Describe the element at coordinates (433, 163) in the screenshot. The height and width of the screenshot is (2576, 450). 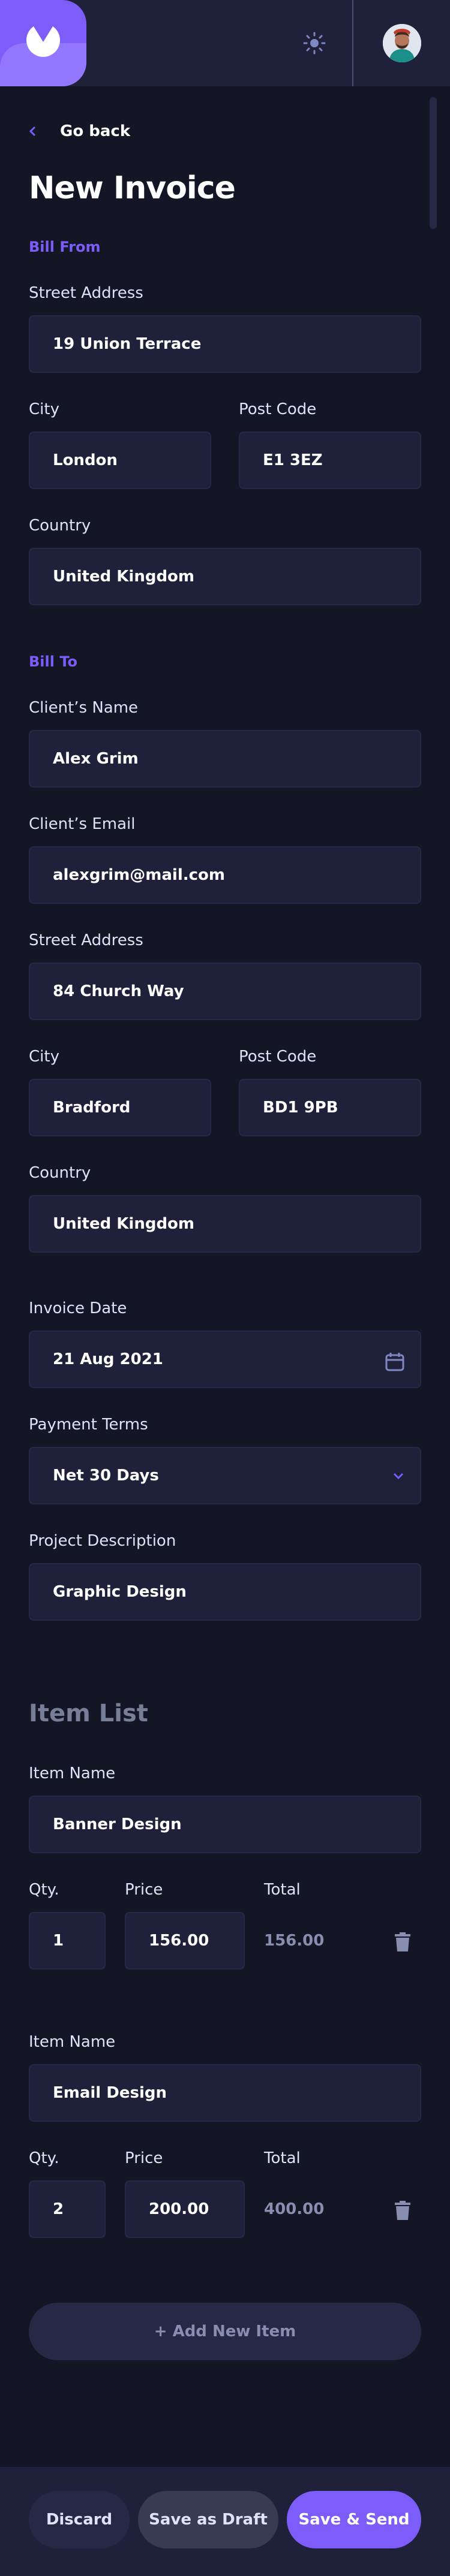
I see `scrollbar` at that location.